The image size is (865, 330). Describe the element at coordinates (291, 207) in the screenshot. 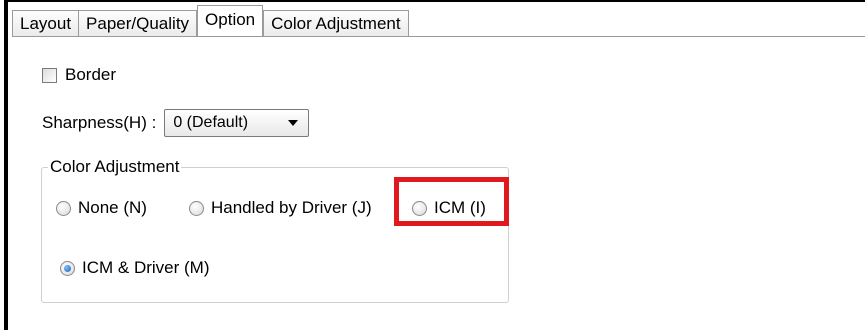

I see `radio-handled-by-driver-label: Handled by Driver (J)` at that location.